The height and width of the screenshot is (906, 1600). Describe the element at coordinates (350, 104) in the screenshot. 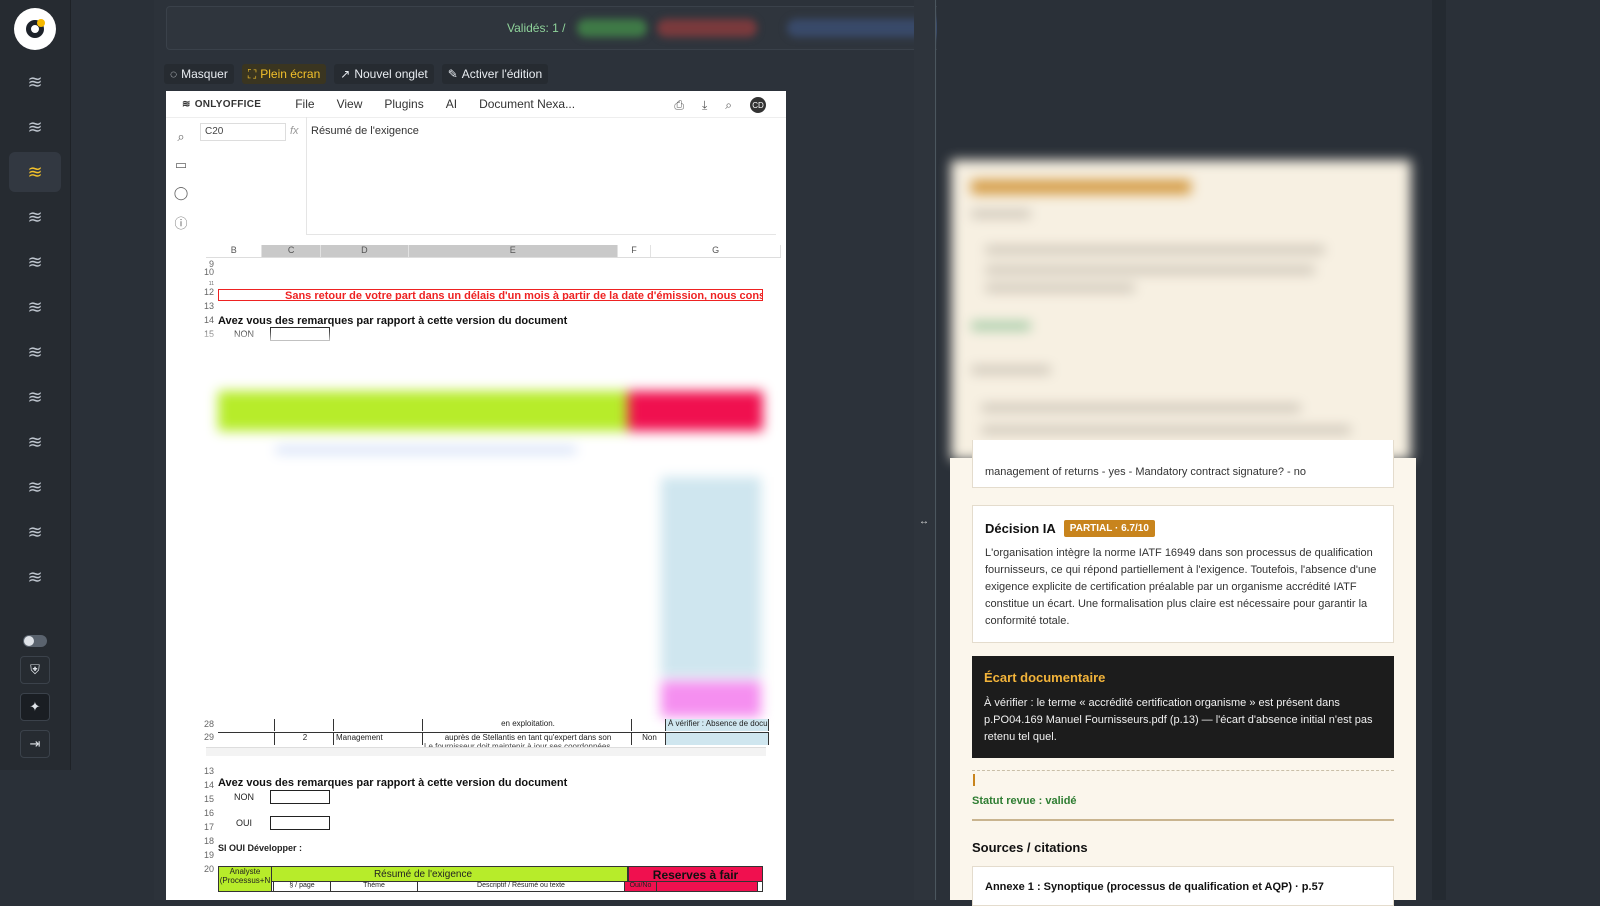

I see `menu-view: View` at that location.